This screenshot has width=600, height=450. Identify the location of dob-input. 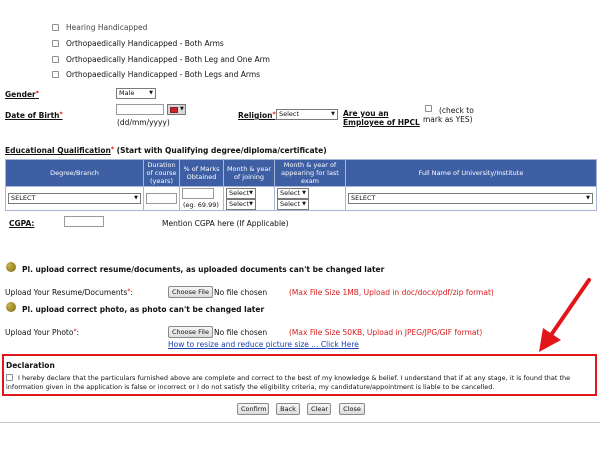
(140, 109).